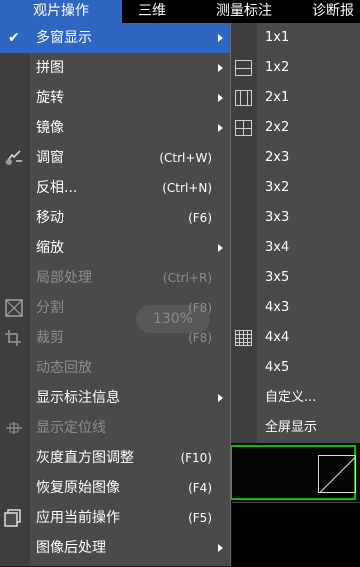  What do you see at coordinates (200, 518) in the screenshot?
I see `menu-item-shortcut: (F5)` at bounding box center [200, 518].